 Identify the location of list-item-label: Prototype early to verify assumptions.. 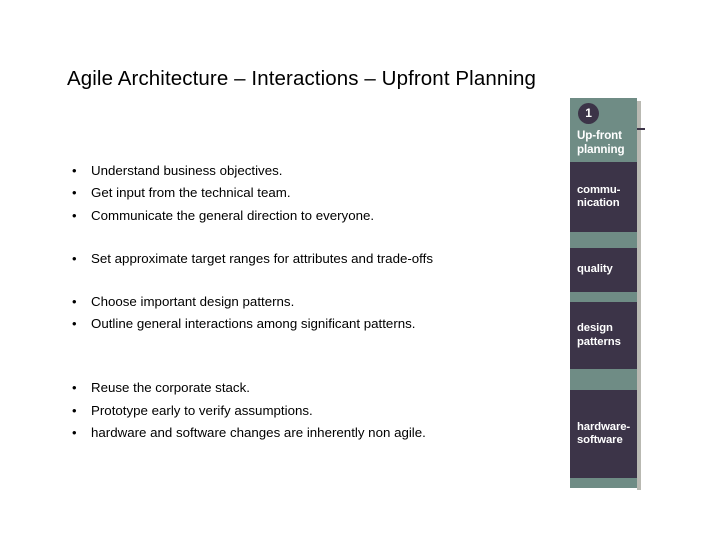
(202, 410).